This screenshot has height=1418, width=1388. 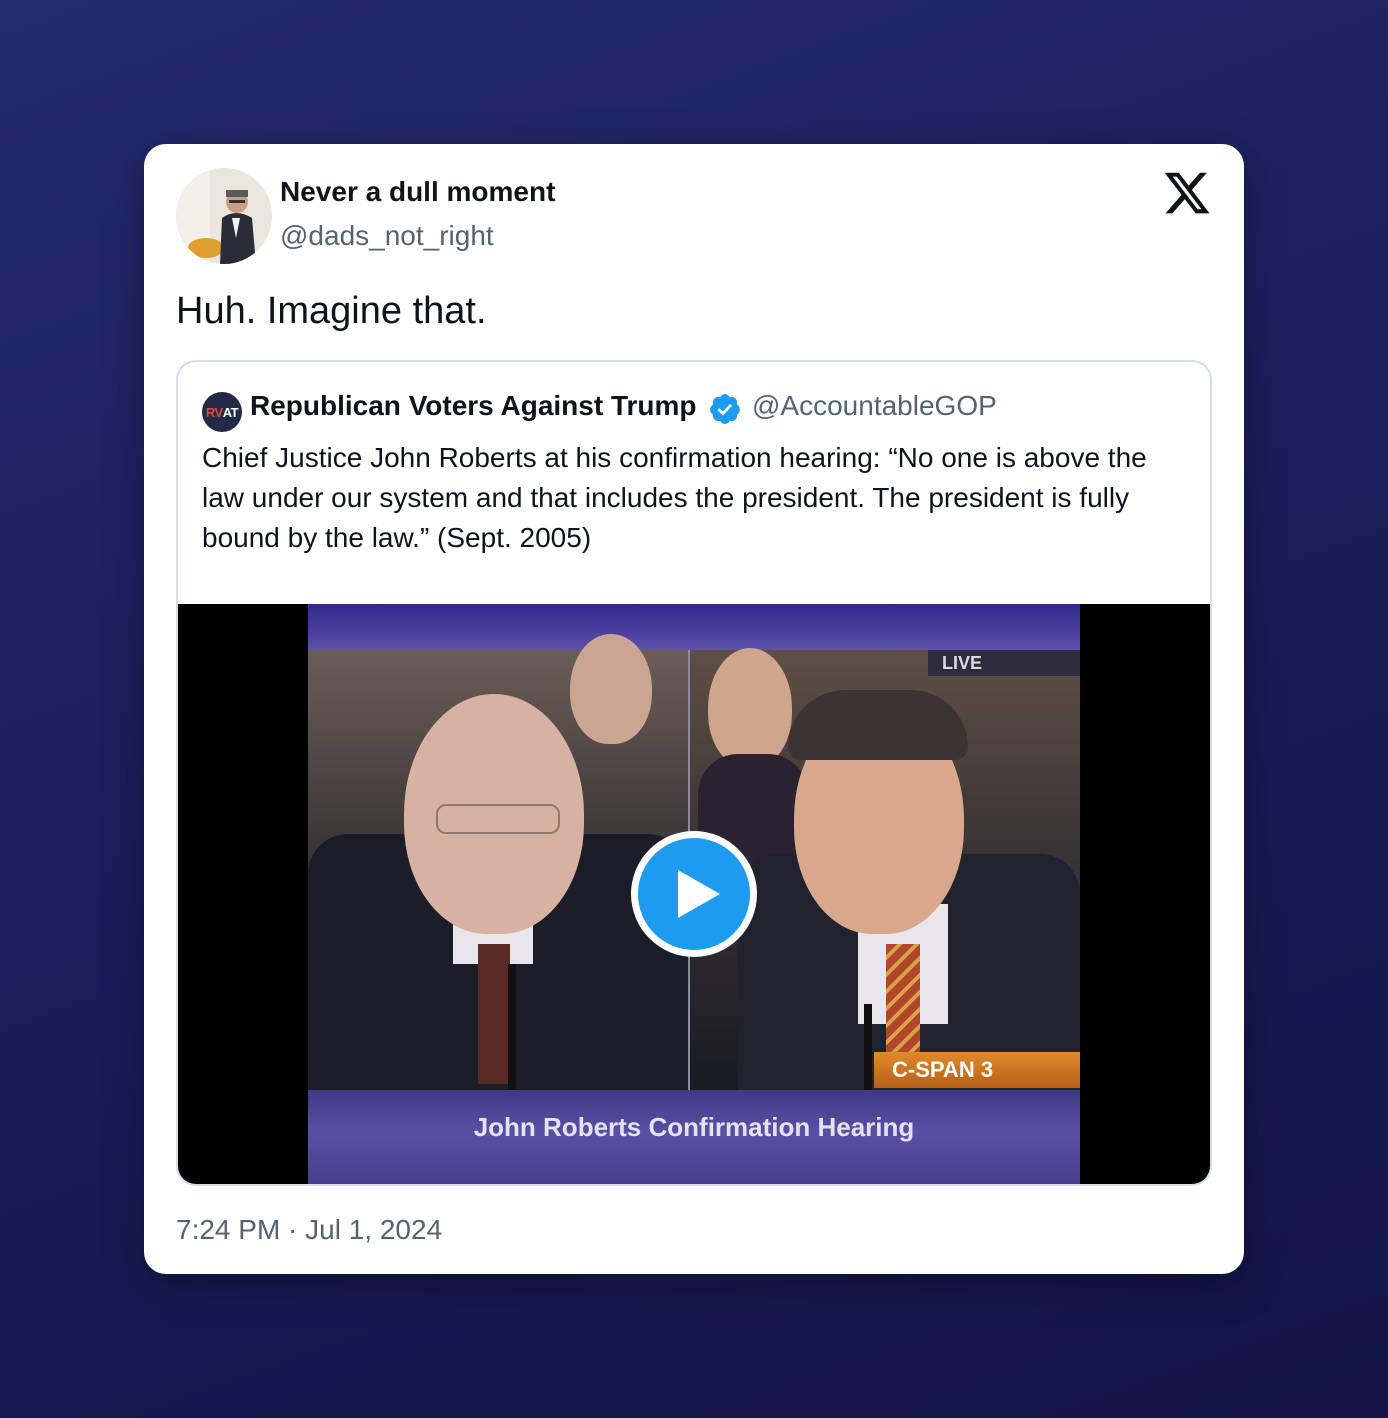 I want to click on tweet-timestamp: 7:24 PM · Jul 1, 2024, so click(x=309, y=1230).